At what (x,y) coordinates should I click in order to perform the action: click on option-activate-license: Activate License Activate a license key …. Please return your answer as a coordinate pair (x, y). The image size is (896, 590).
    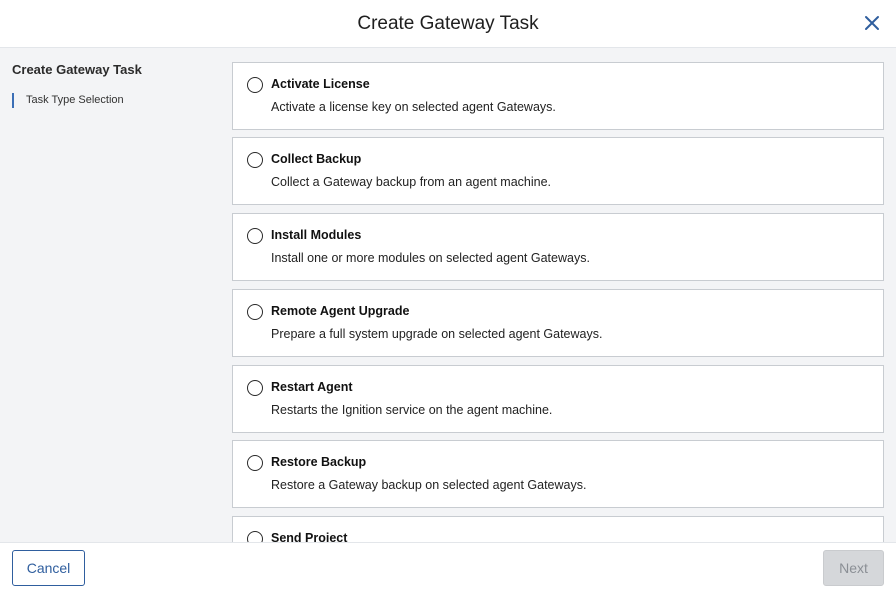
    Looking at the image, I should click on (558, 96).